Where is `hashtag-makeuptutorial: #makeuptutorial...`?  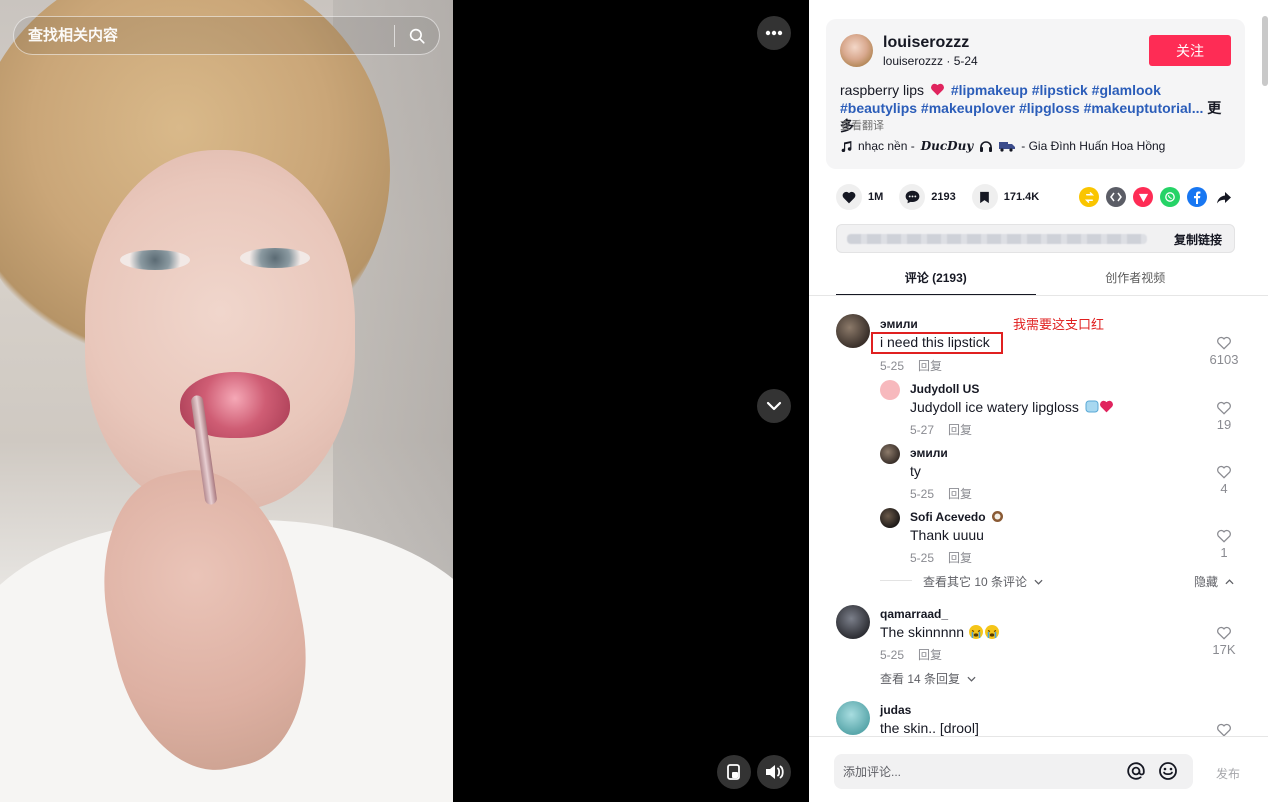
hashtag-makeuptutorial: #makeuptutorial... is located at coordinates (1144, 108).